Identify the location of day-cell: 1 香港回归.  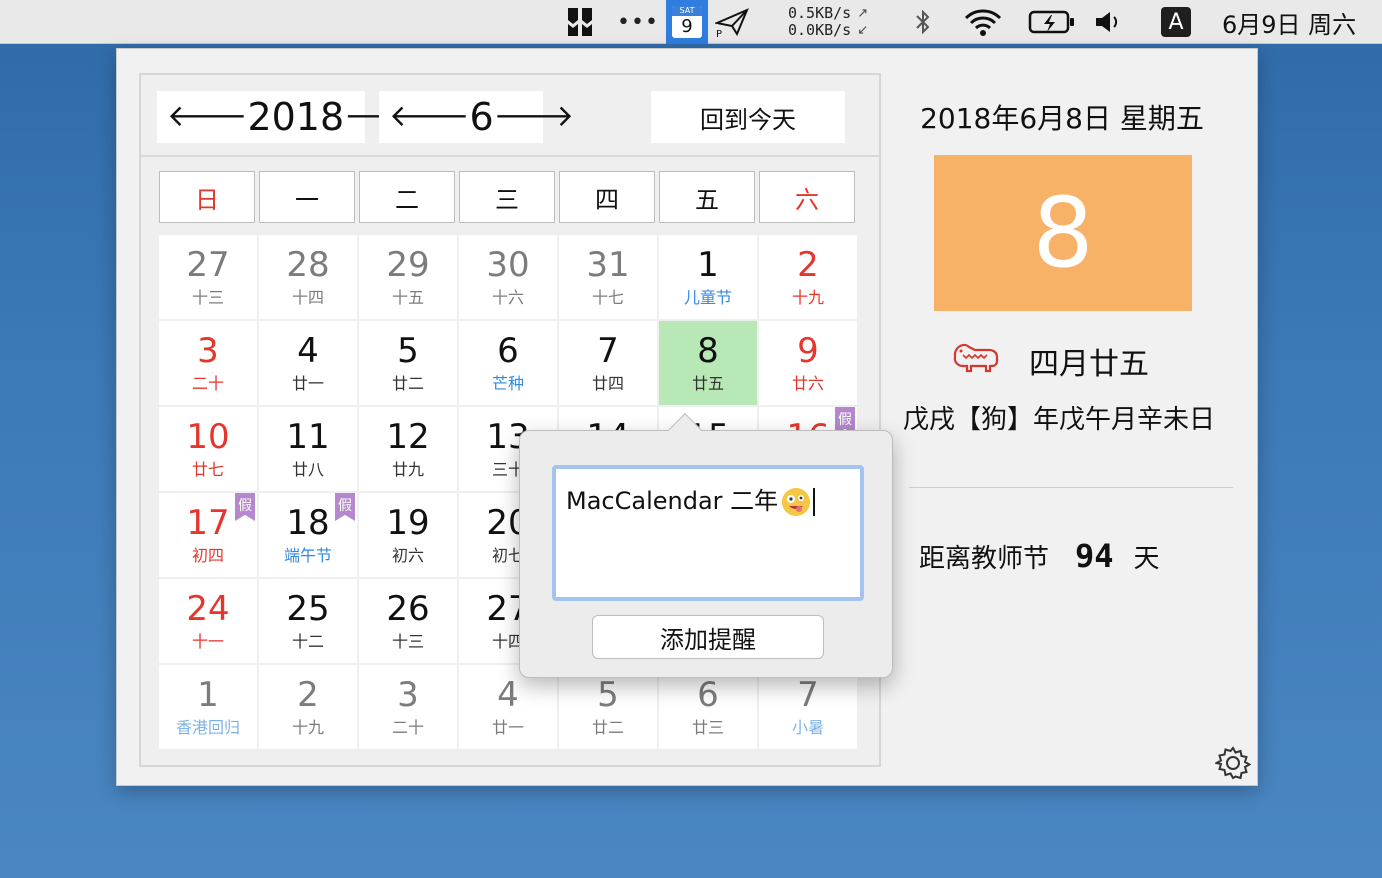
(208, 707).